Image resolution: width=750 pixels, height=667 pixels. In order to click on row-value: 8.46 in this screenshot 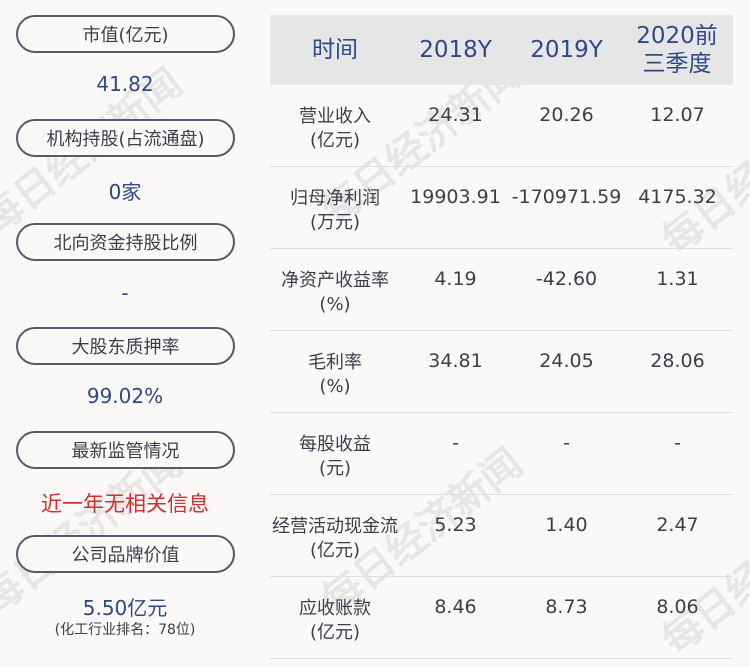, I will do `click(455, 607)`.